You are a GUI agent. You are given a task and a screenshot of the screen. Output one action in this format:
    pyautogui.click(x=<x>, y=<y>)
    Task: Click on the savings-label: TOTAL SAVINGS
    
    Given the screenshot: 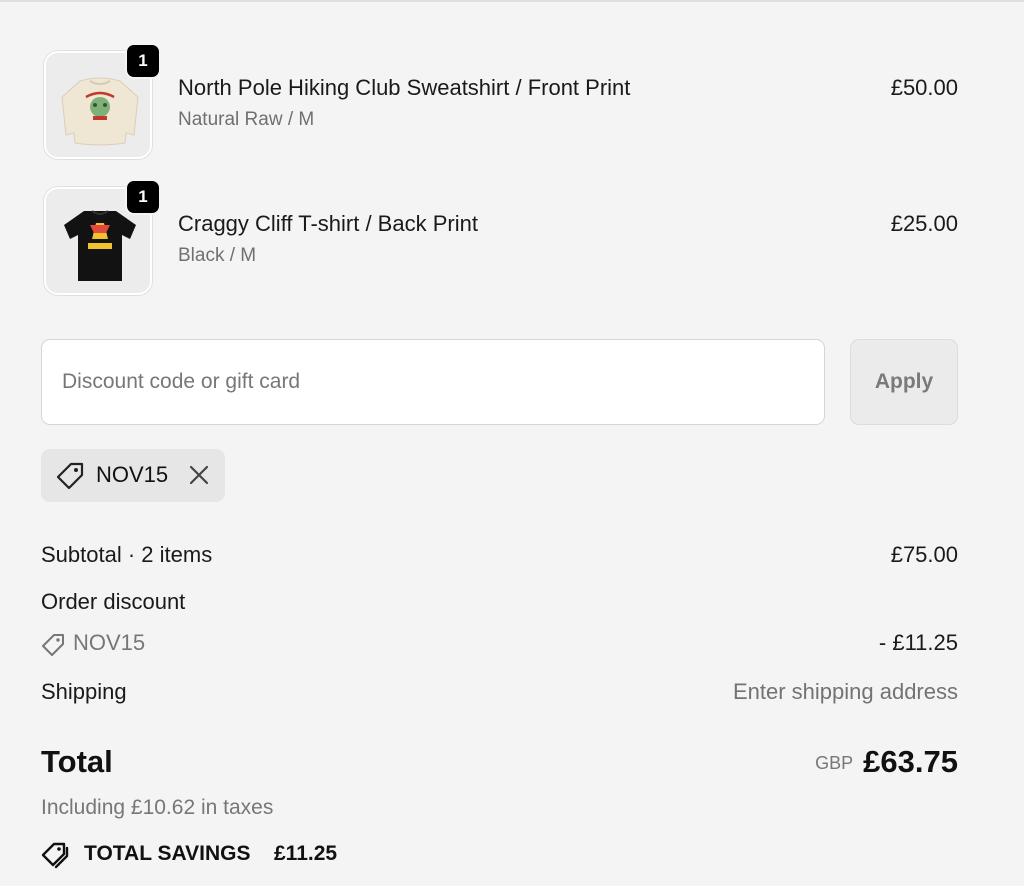 What is the action you would take?
    pyautogui.click(x=167, y=853)
    